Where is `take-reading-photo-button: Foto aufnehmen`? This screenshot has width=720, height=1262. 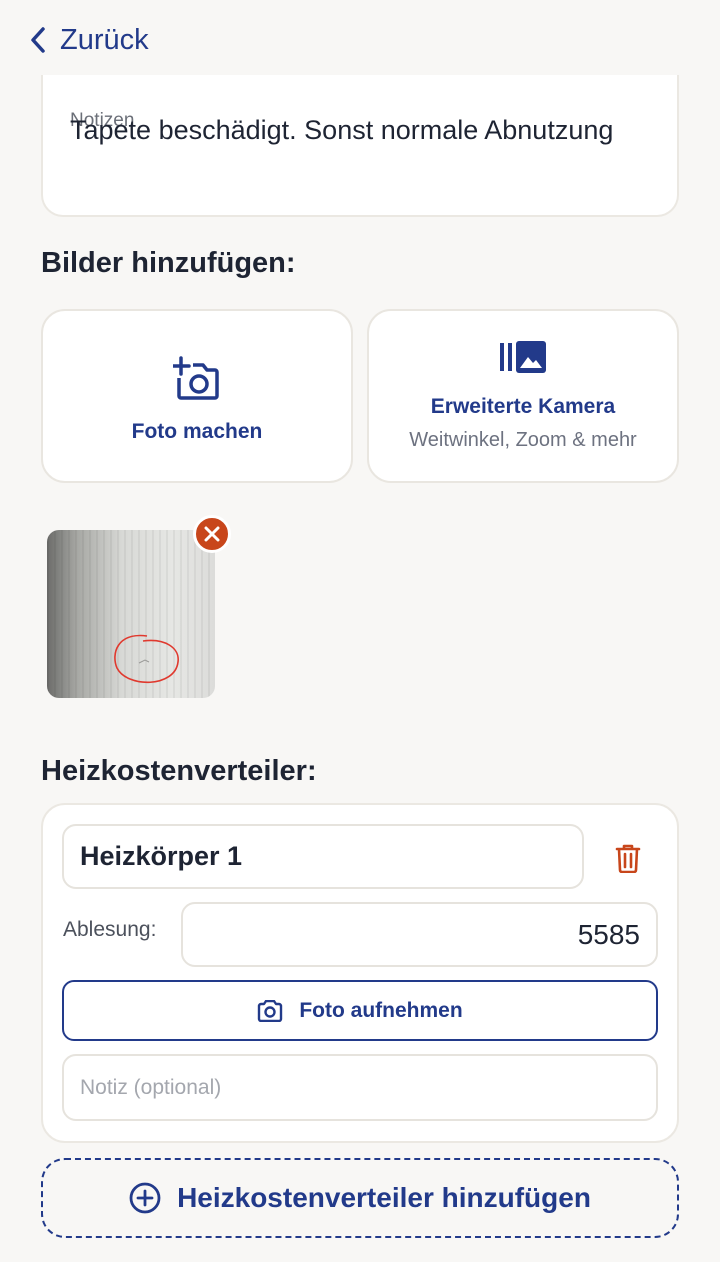 take-reading-photo-button: Foto aufnehmen is located at coordinates (360, 1010).